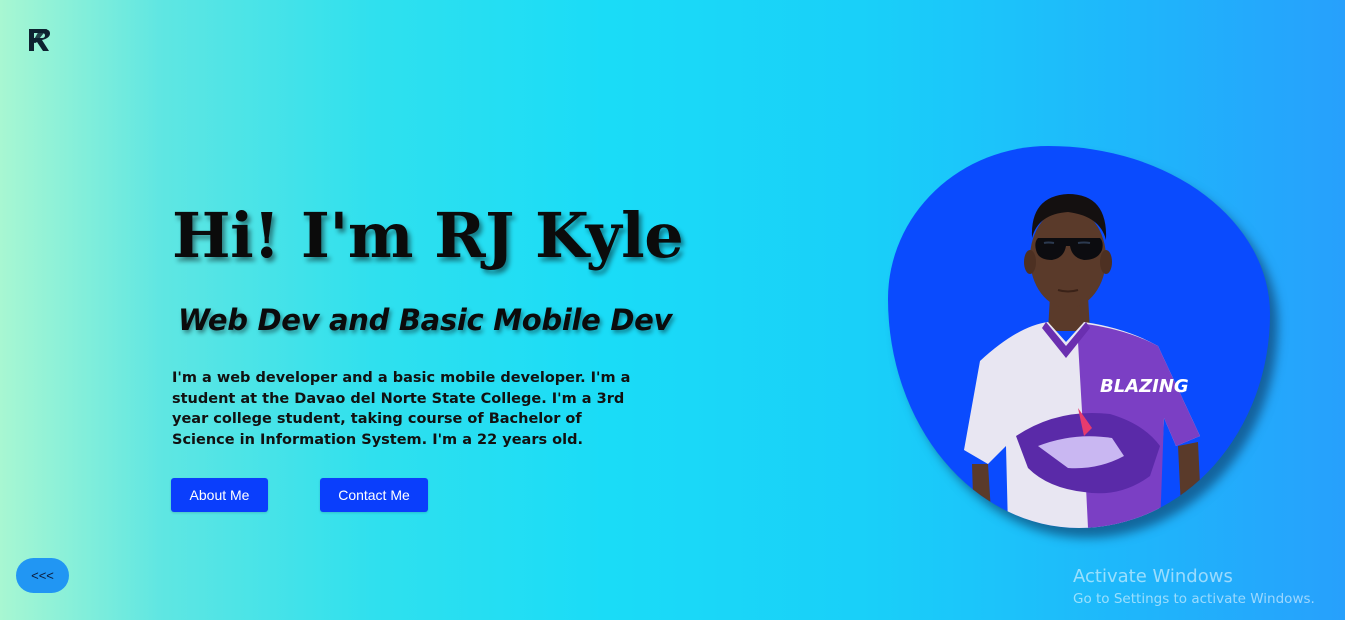 This screenshot has height=620, width=1345. I want to click on profile-photo: BLAZING, so click(1083, 361).